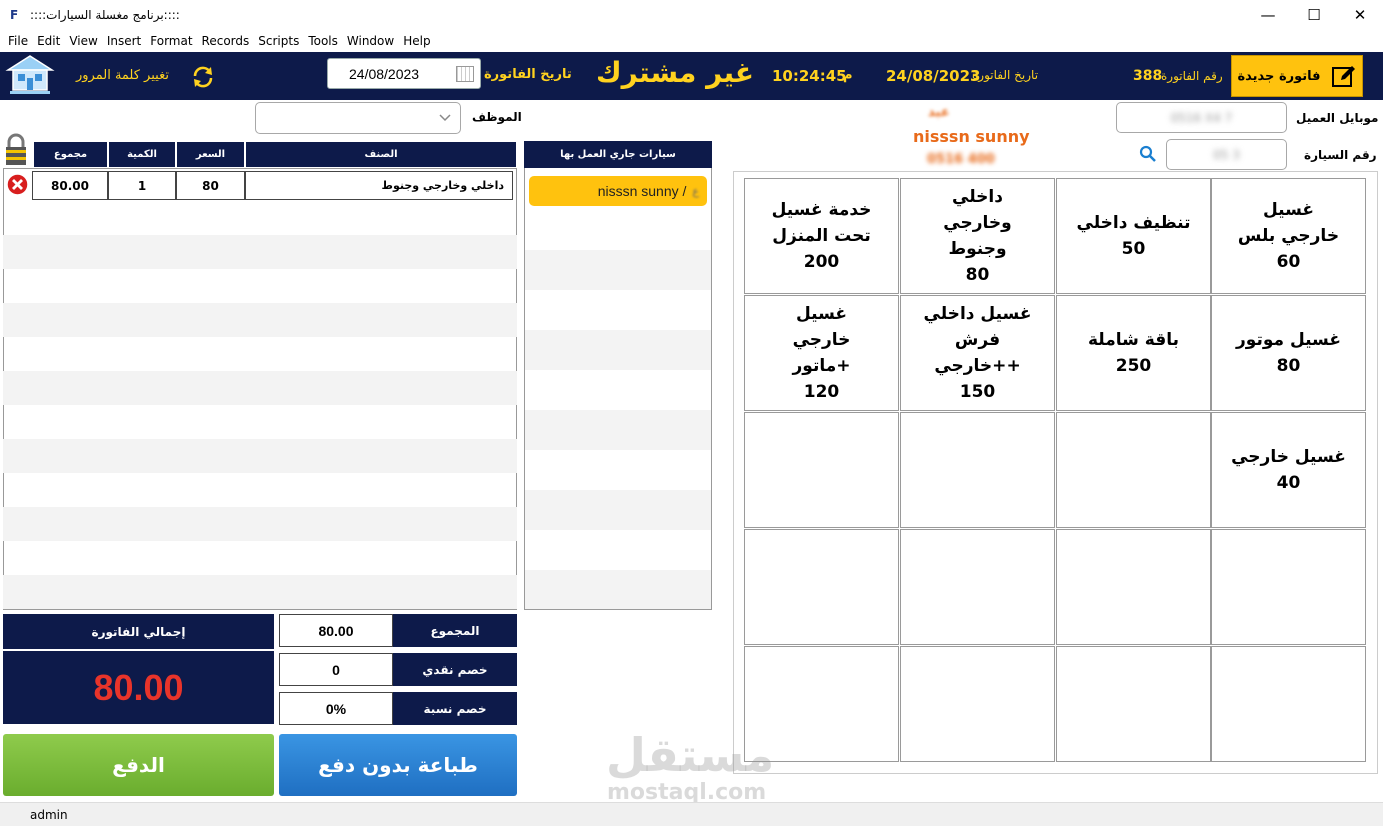 The height and width of the screenshot is (826, 1383). I want to click on invoice-date-display: 24/08/2023, so click(933, 76).